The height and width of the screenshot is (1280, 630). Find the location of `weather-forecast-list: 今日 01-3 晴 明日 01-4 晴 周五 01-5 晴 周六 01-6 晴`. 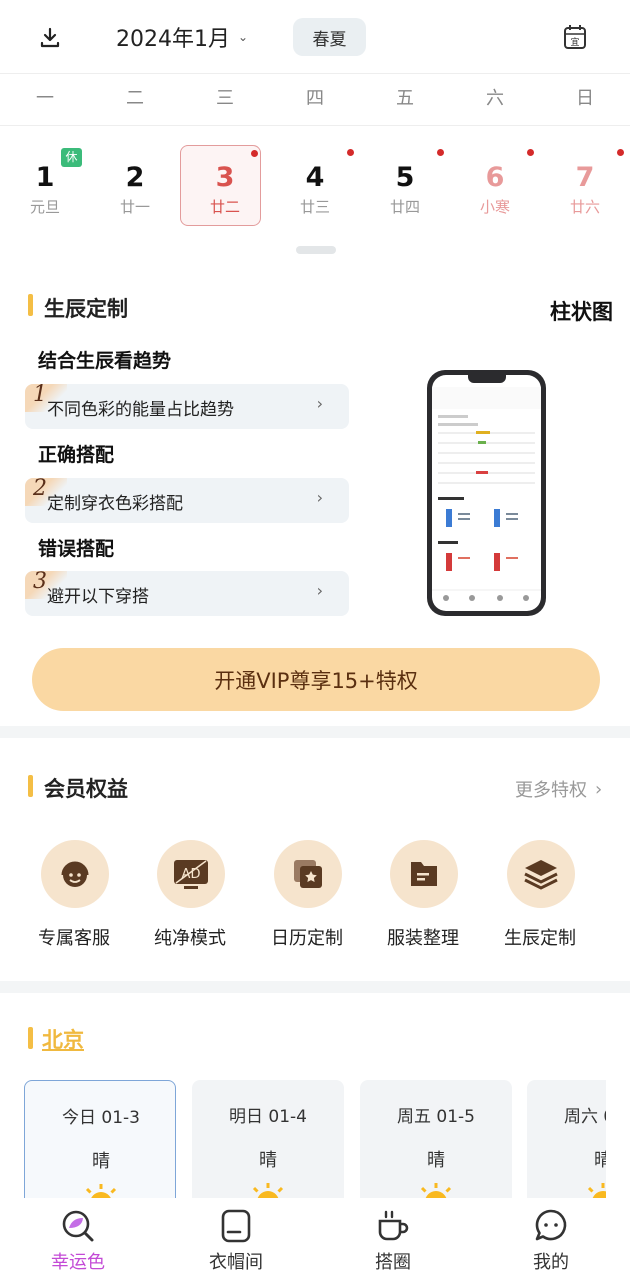

weather-forecast-list: 今日 01-3 晴 明日 01-4 晴 周五 01-5 晴 周六 01-6 晴 is located at coordinates (303, 1140).